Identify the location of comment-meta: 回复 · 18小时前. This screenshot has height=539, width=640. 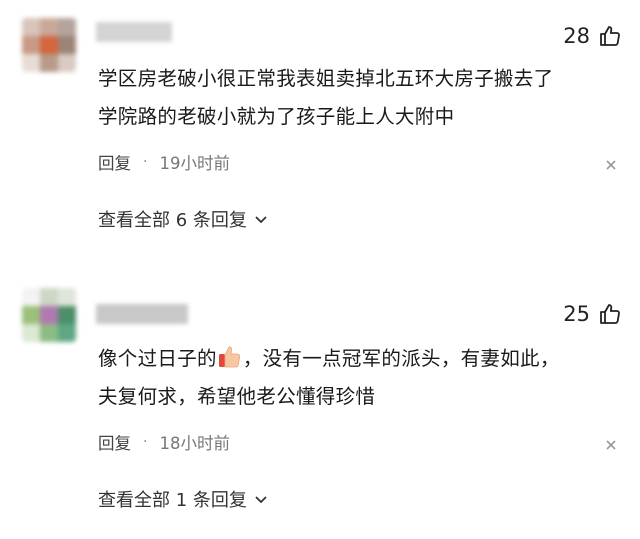
(164, 442).